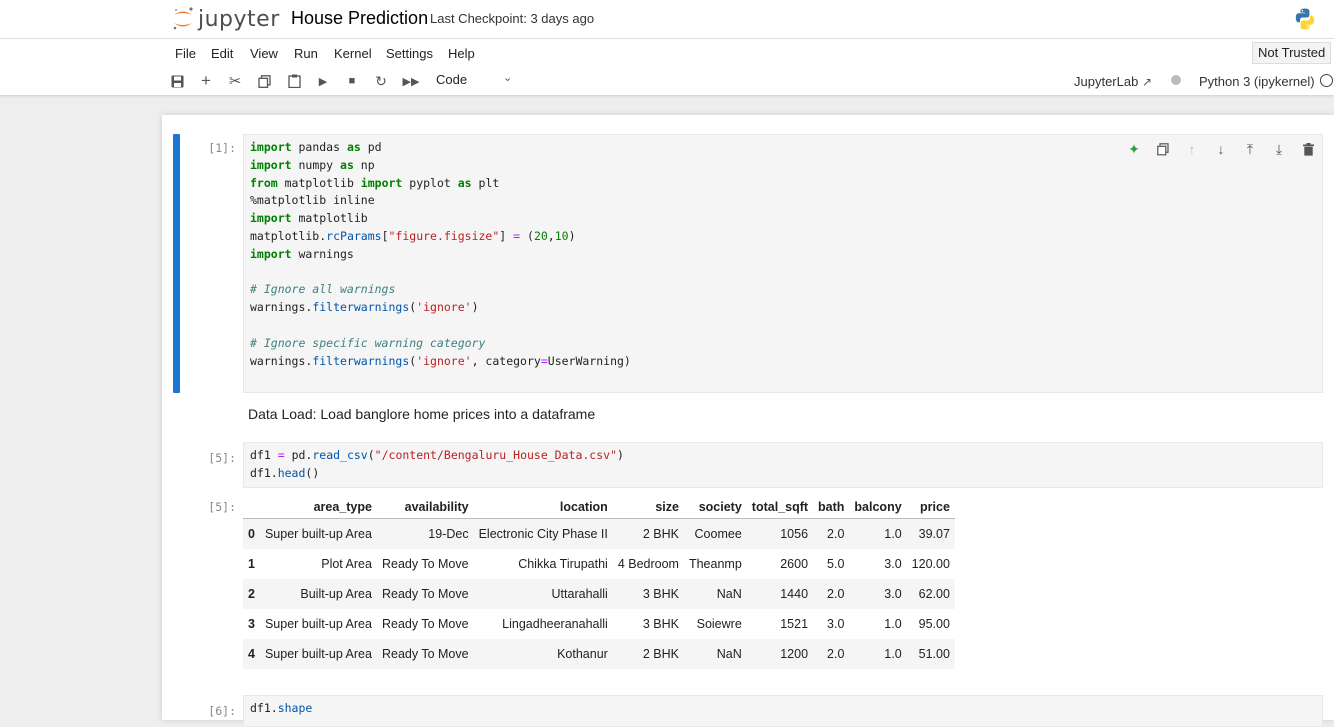 The height and width of the screenshot is (727, 1334). Describe the element at coordinates (780, 507) in the screenshot. I see `column-header: total_sqft` at that location.